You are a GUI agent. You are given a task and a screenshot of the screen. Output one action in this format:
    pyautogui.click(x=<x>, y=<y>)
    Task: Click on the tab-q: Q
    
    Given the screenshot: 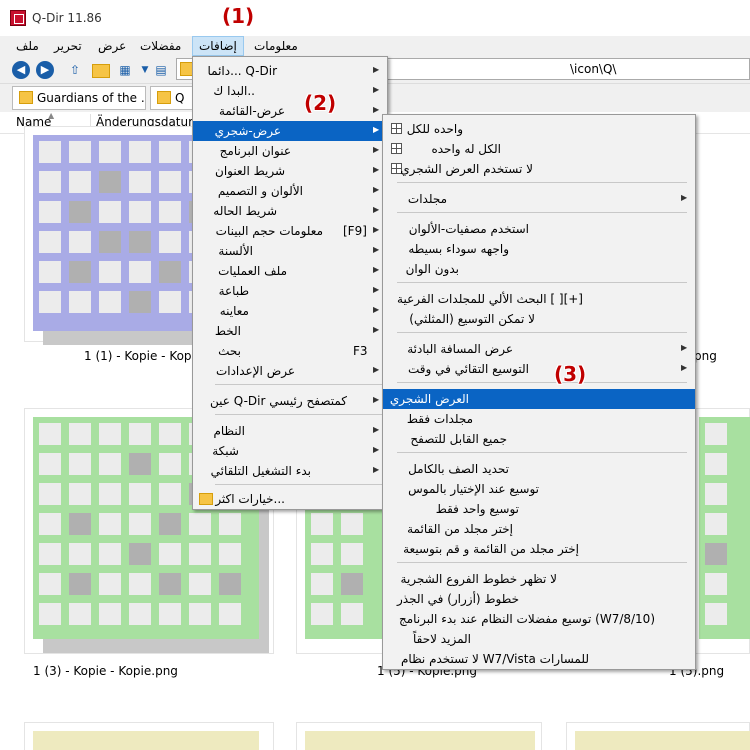 What is the action you would take?
    pyautogui.click(x=174, y=98)
    